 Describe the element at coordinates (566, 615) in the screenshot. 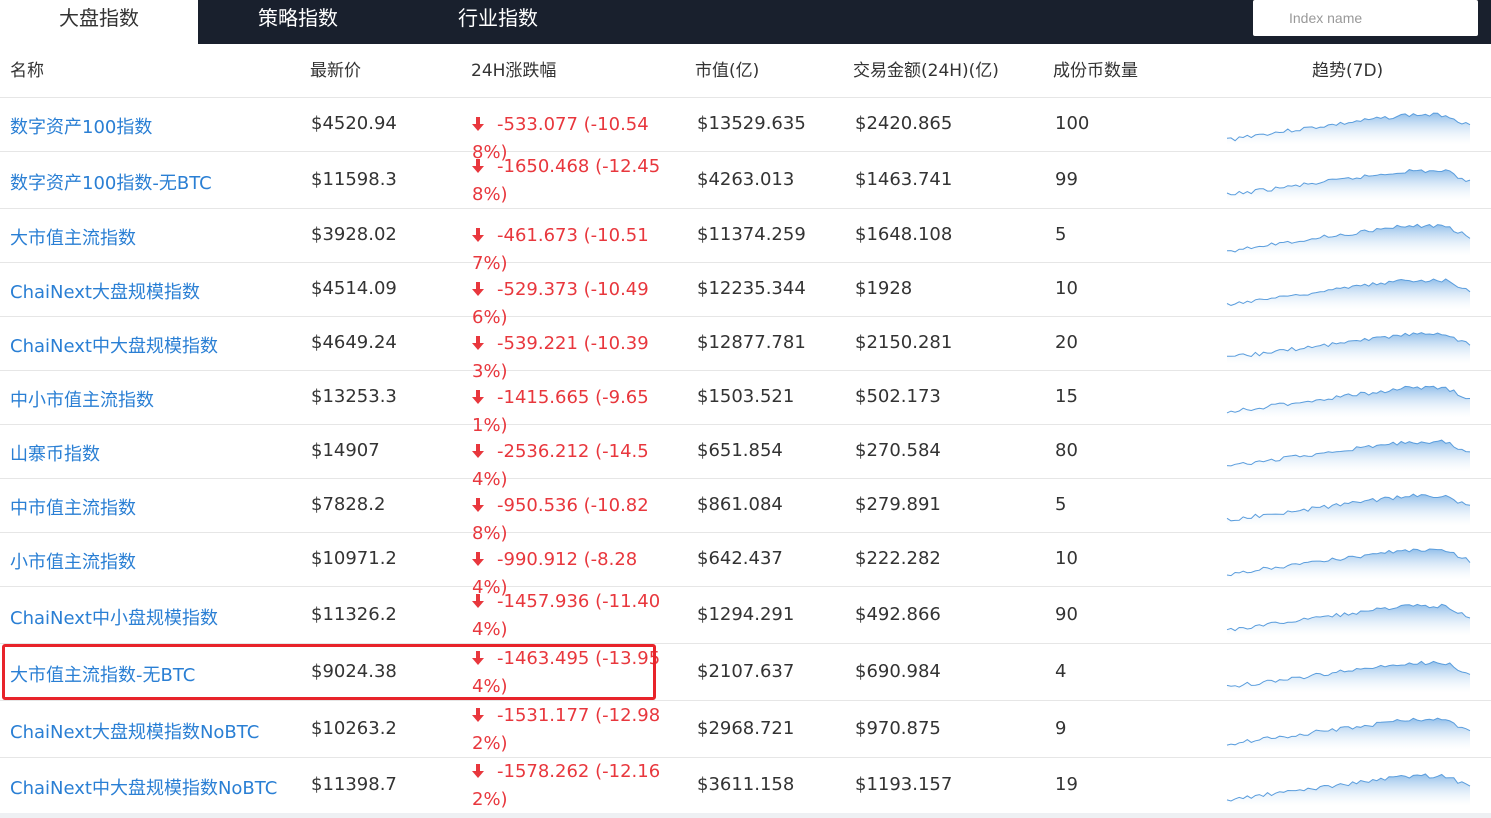

I see `change-value: -1457.936 (-11.404%)` at that location.